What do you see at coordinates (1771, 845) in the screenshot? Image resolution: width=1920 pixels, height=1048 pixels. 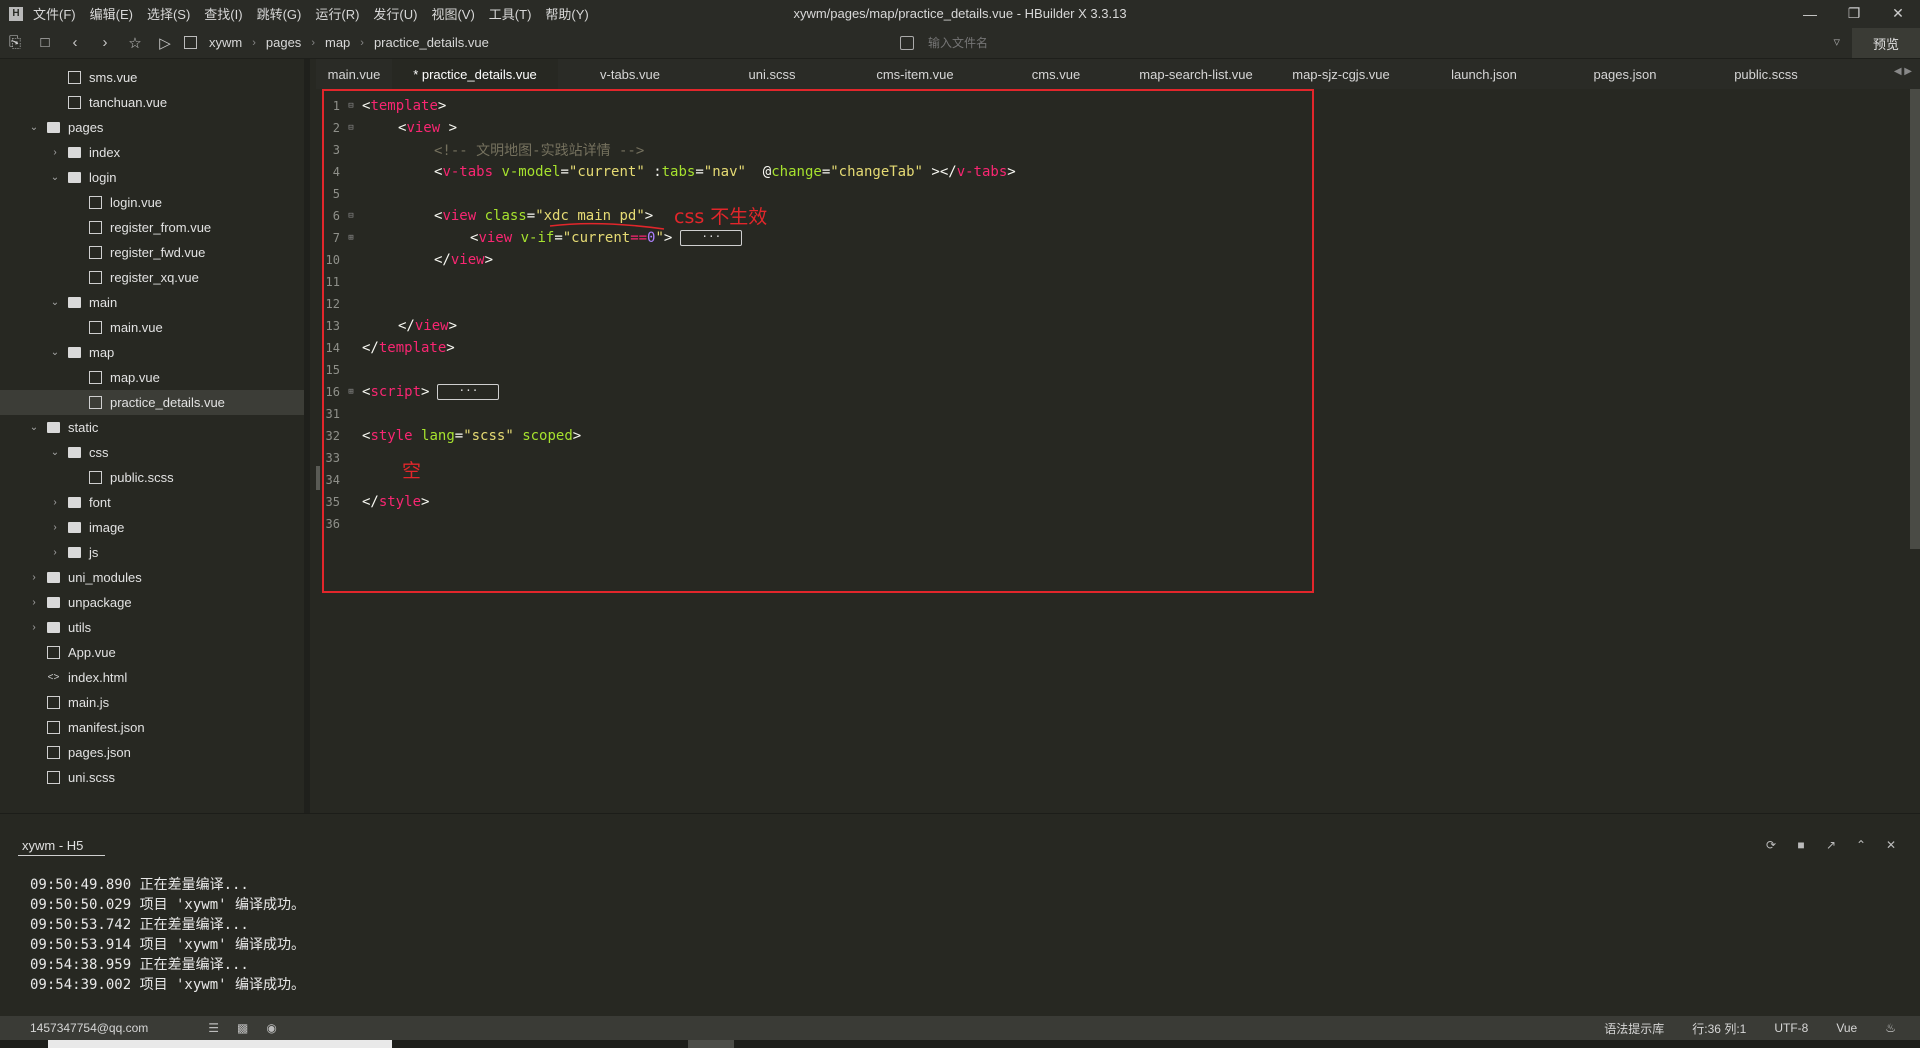 I see `restart-icon: ⟳` at bounding box center [1771, 845].